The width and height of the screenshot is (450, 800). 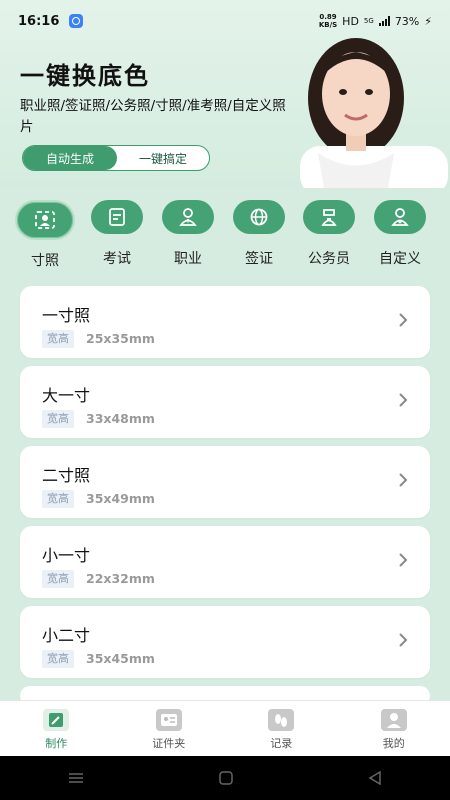 I want to click on category-professional: 职业, so click(x=188, y=234).